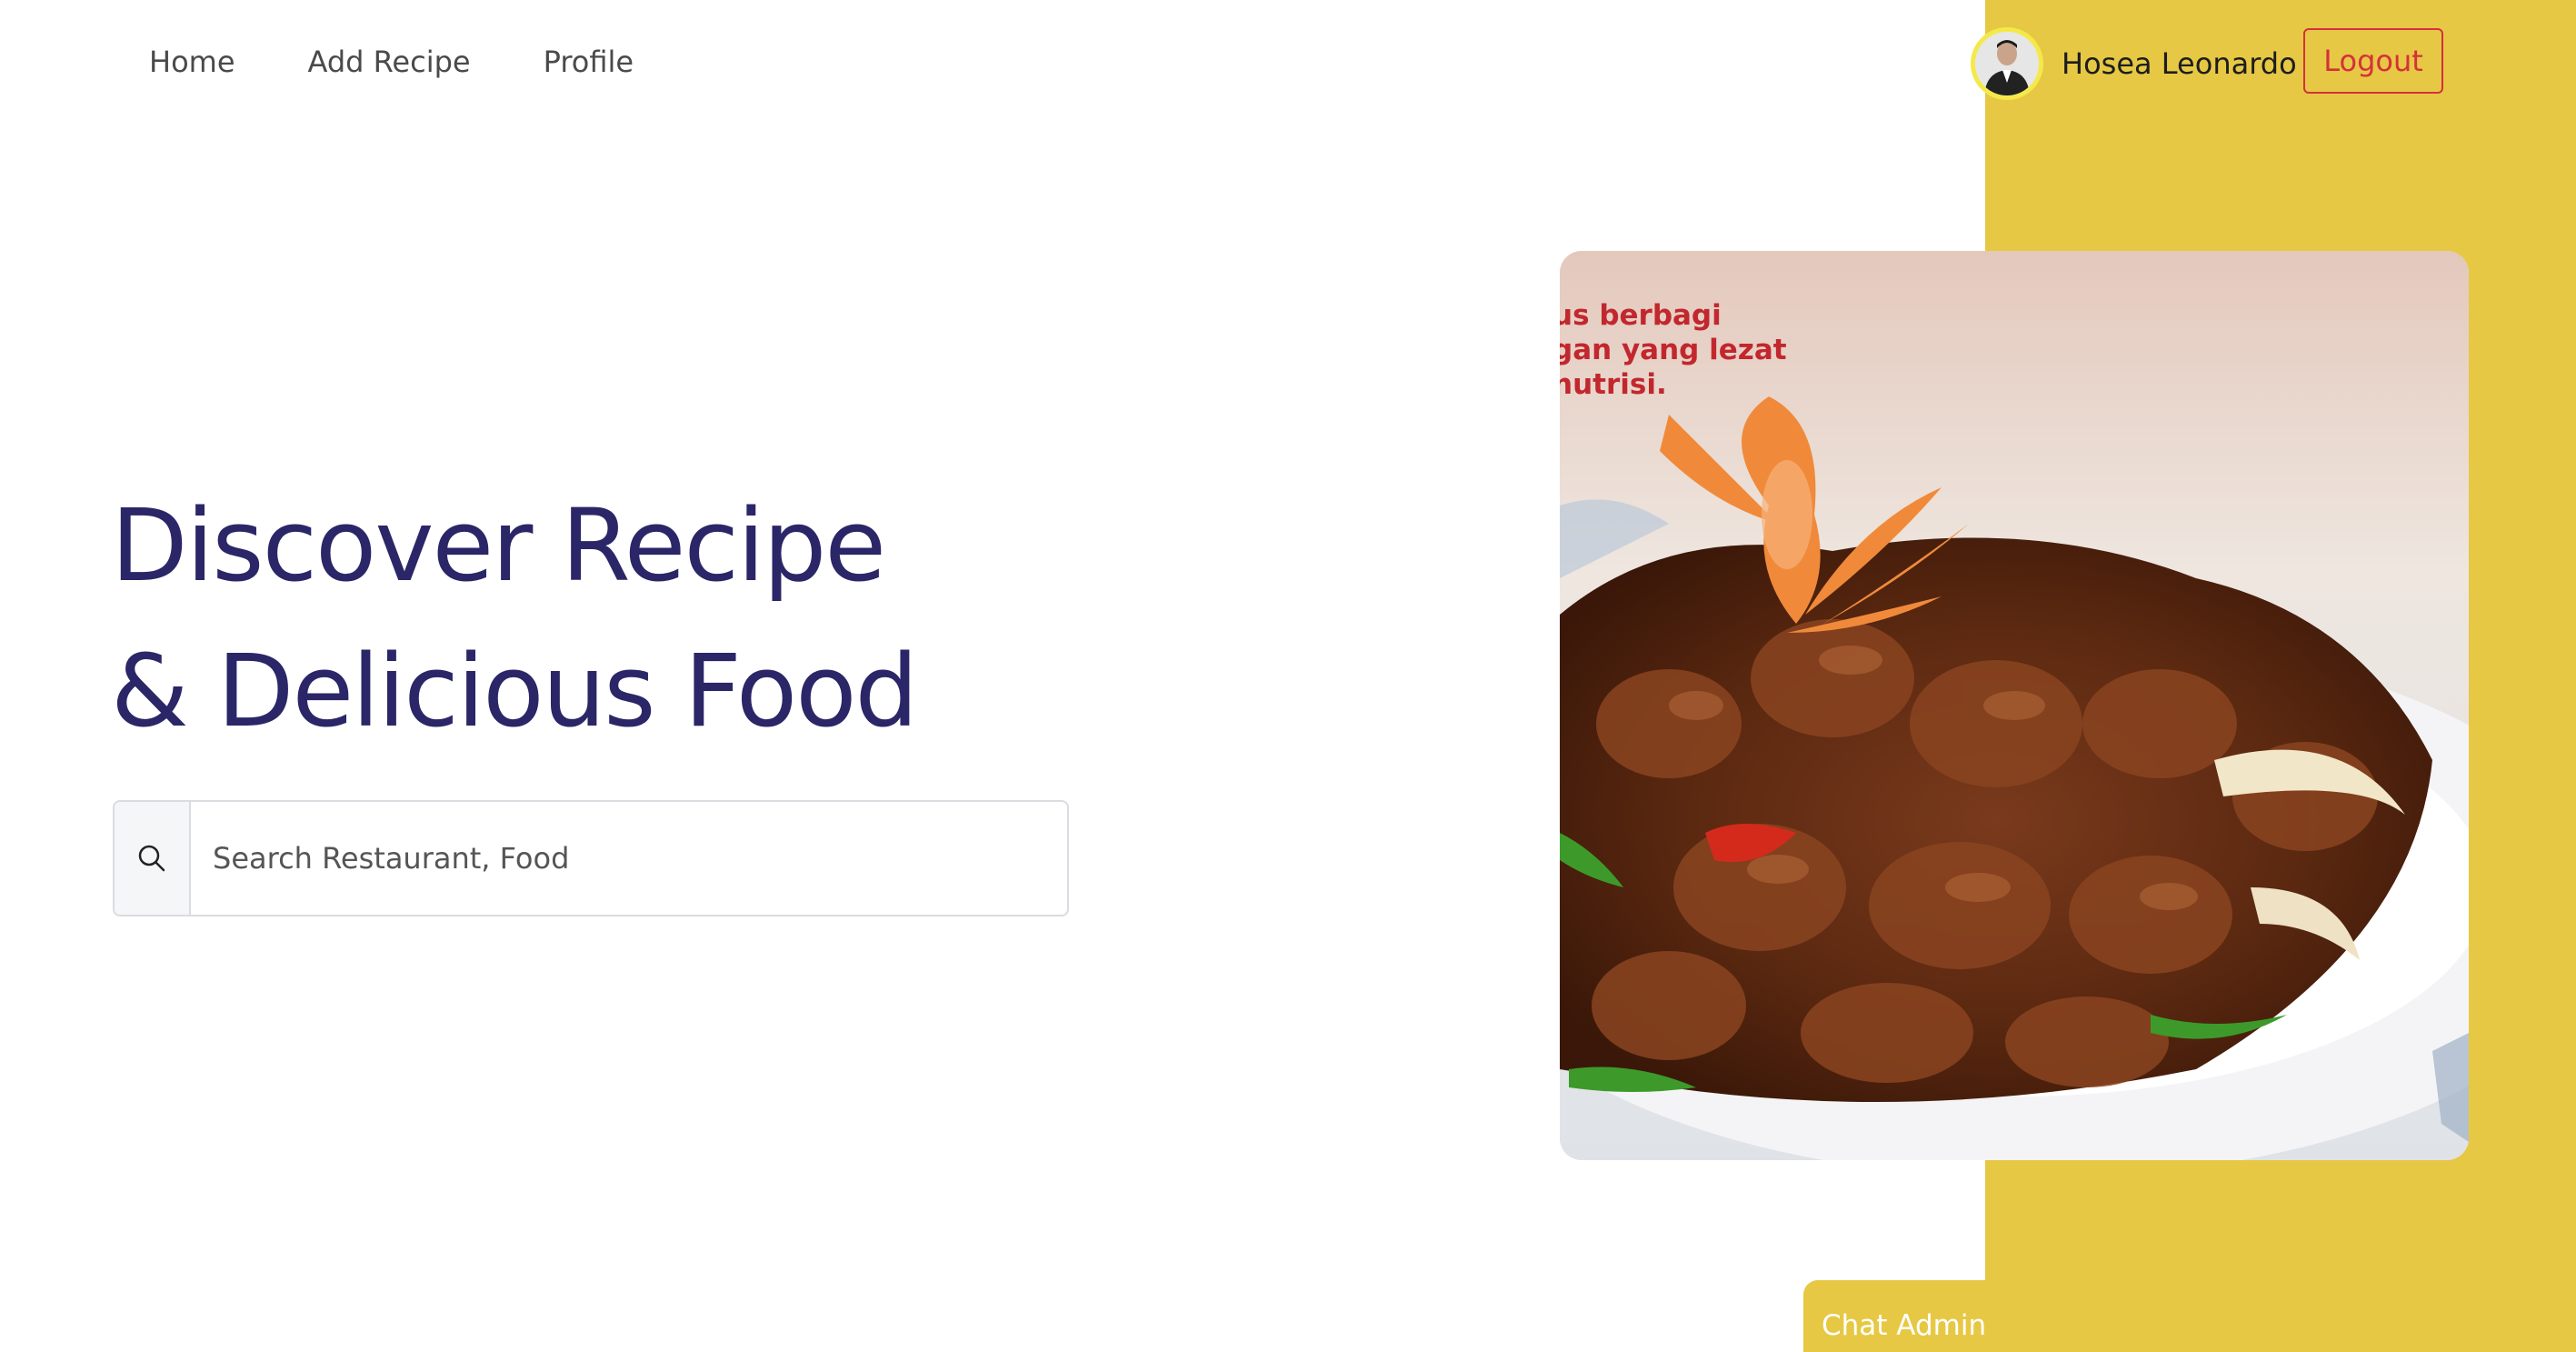 Image resolution: width=2576 pixels, height=1352 pixels. Describe the element at coordinates (629, 859) in the screenshot. I see `search-input` at that location.